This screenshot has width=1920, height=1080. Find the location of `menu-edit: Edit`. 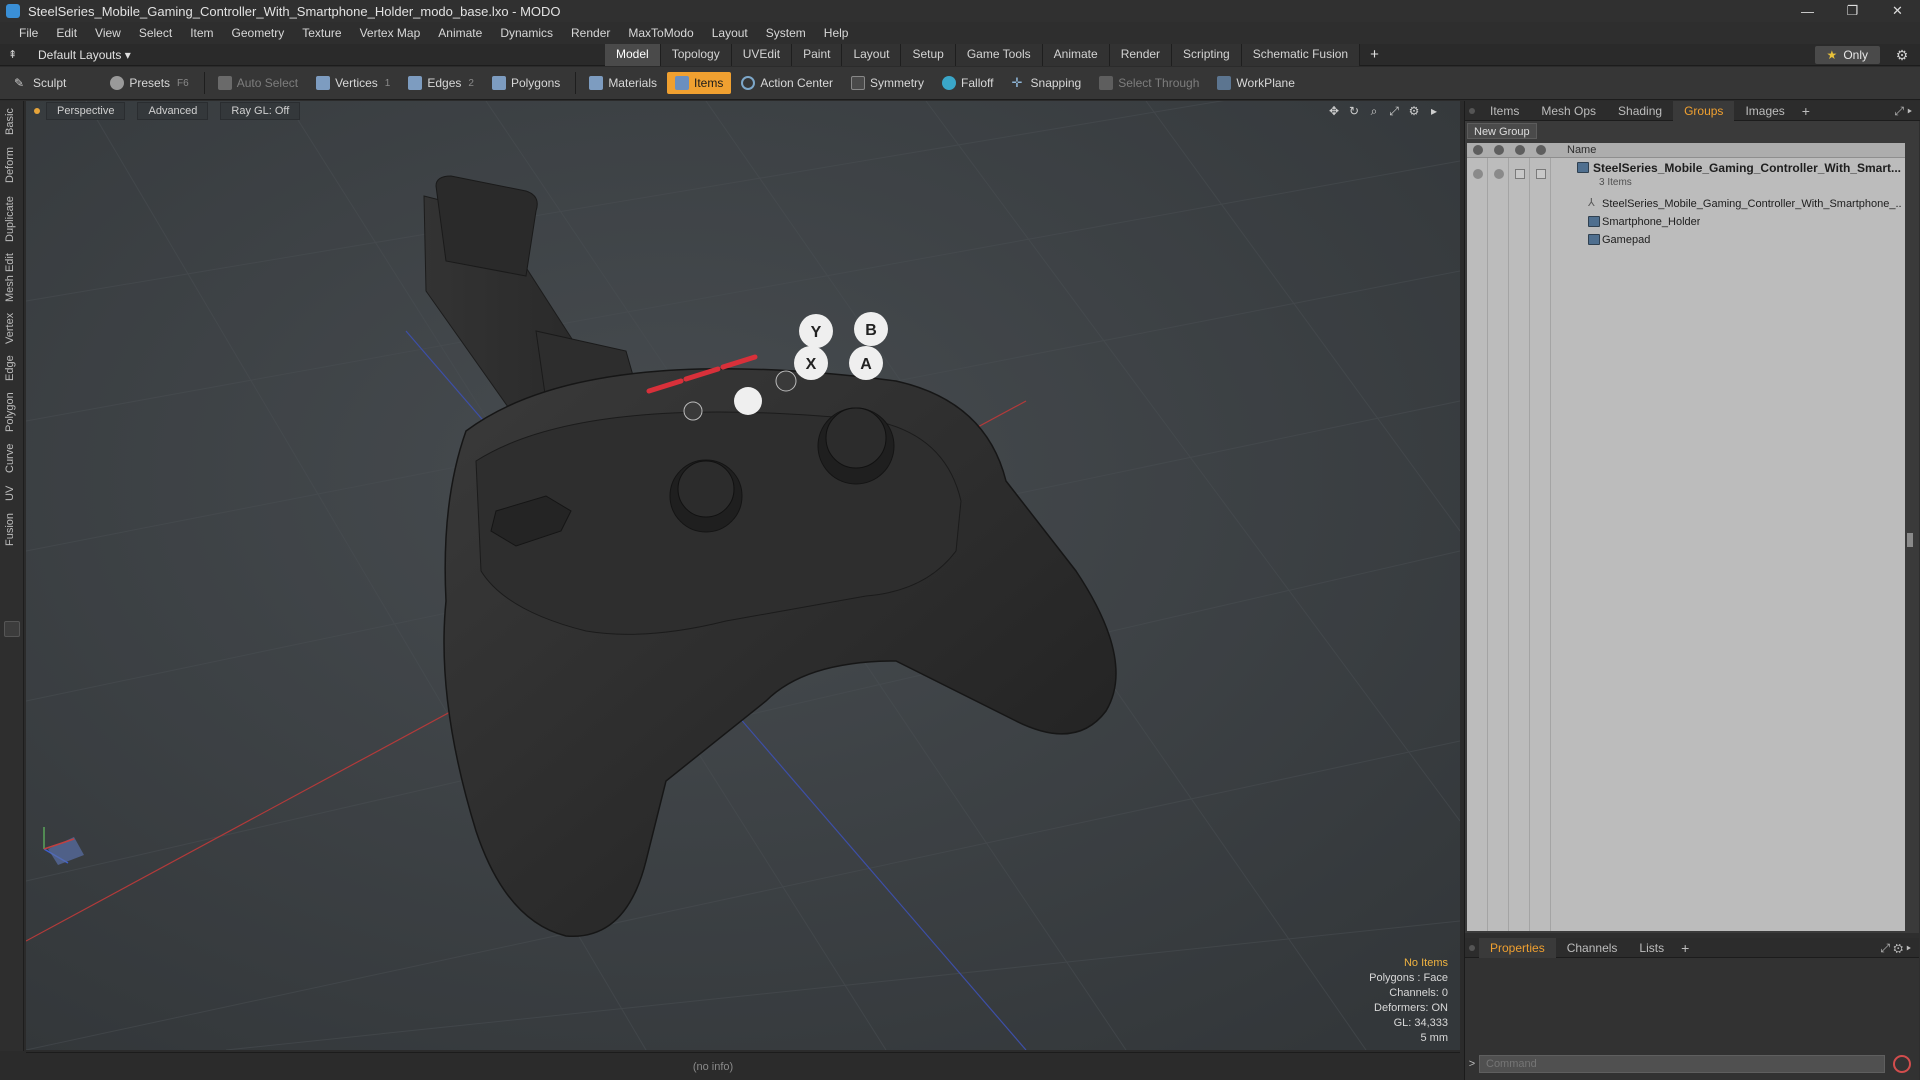

menu-edit: Edit is located at coordinates (66, 33).